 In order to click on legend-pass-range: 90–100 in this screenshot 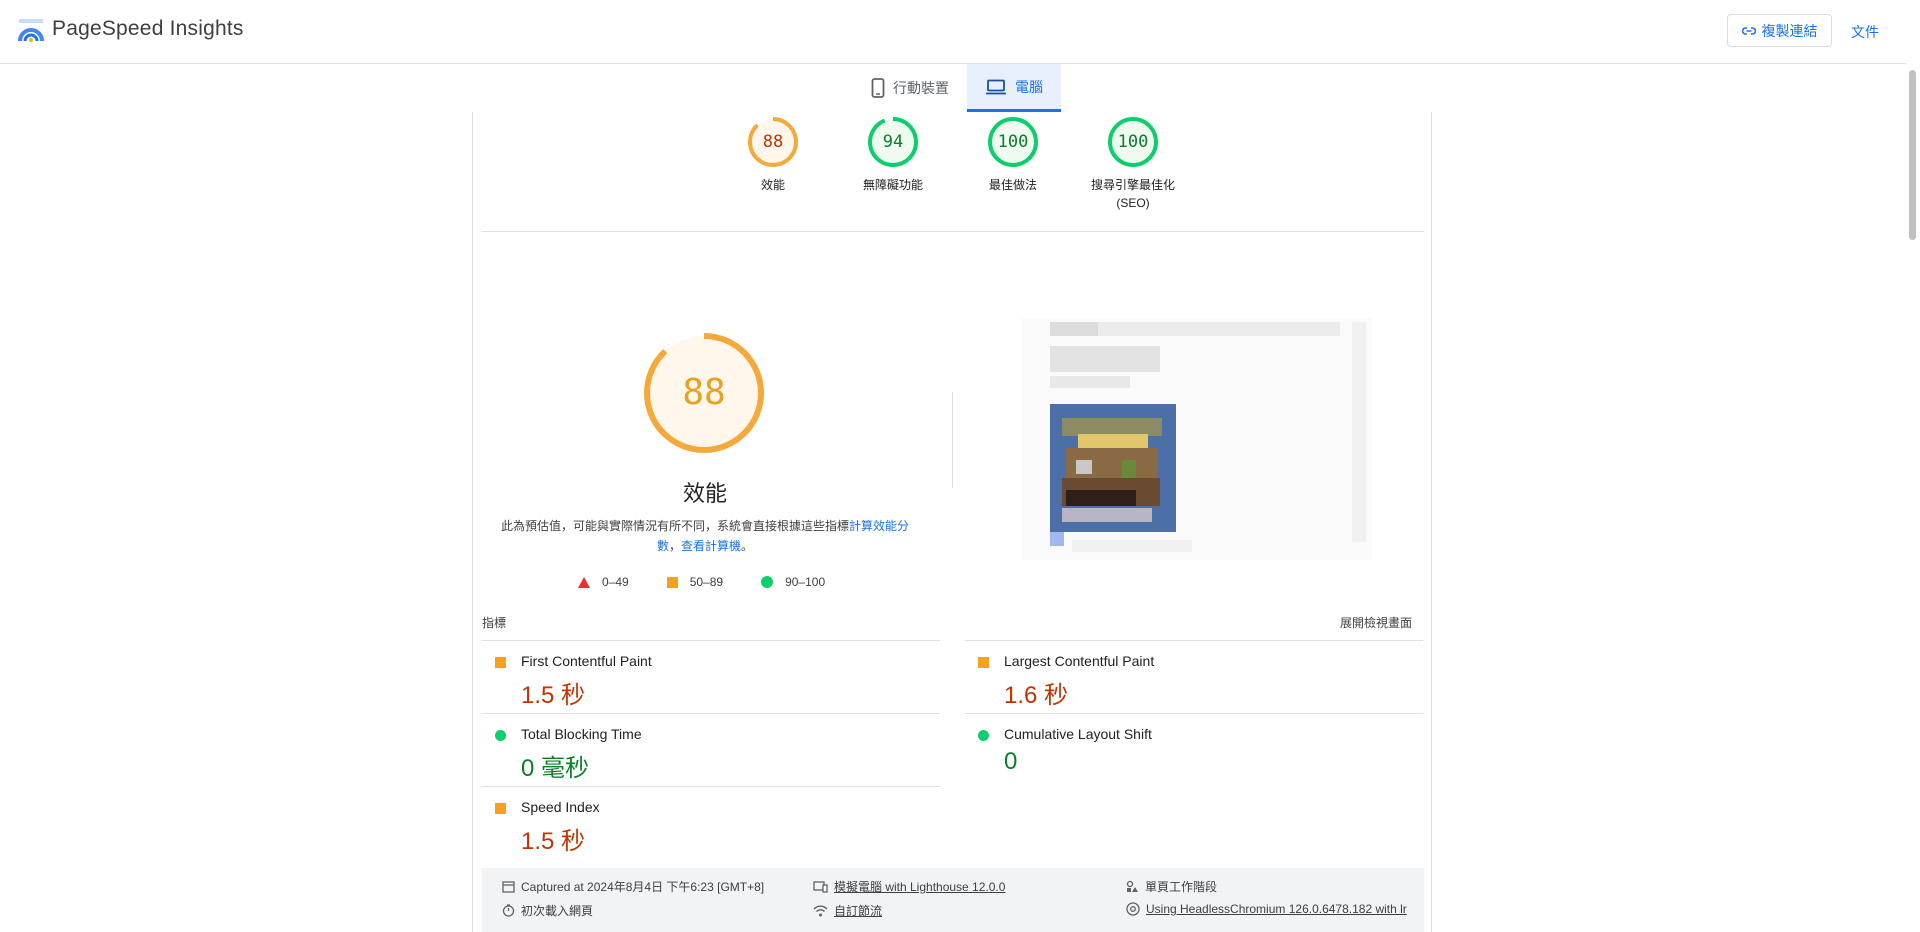, I will do `click(805, 582)`.